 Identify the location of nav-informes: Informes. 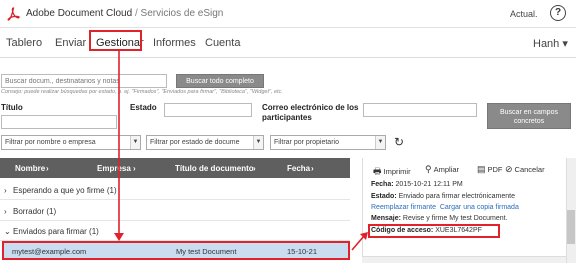
(174, 43).